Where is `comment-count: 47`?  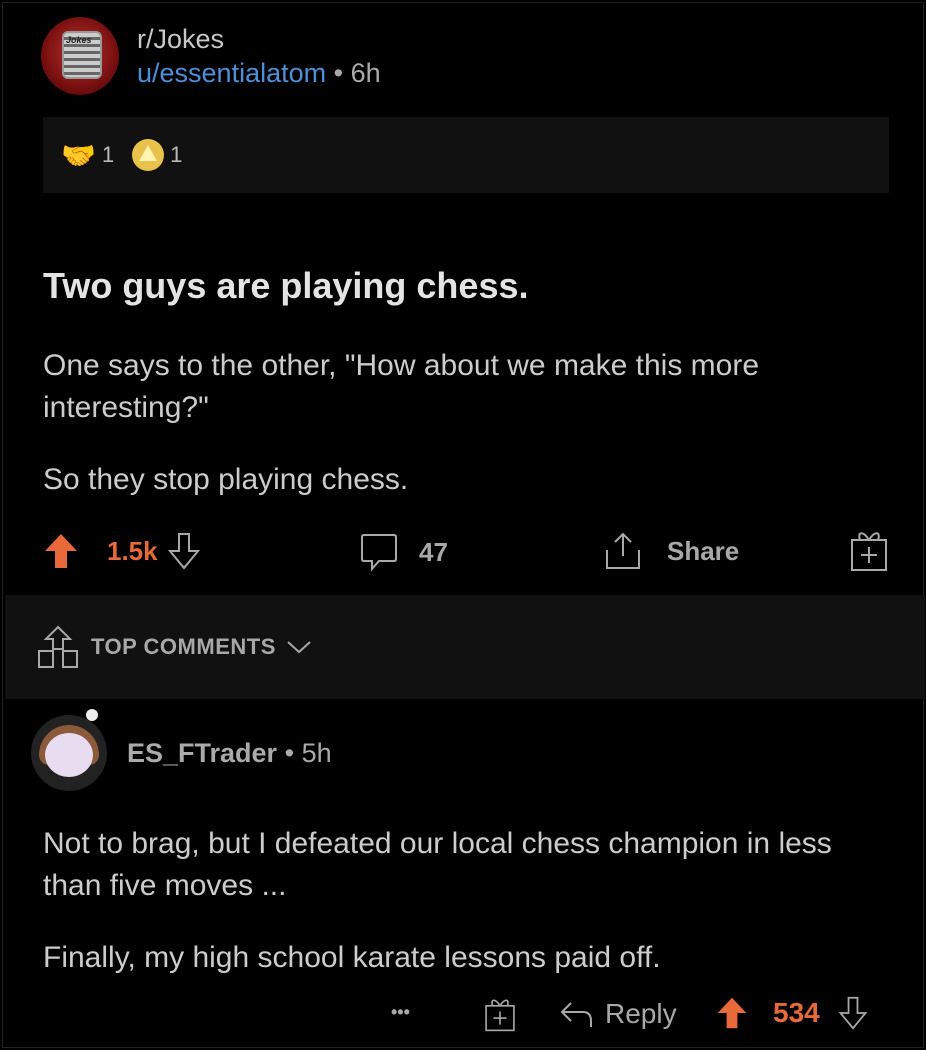
comment-count: 47 is located at coordinates (433, 551).